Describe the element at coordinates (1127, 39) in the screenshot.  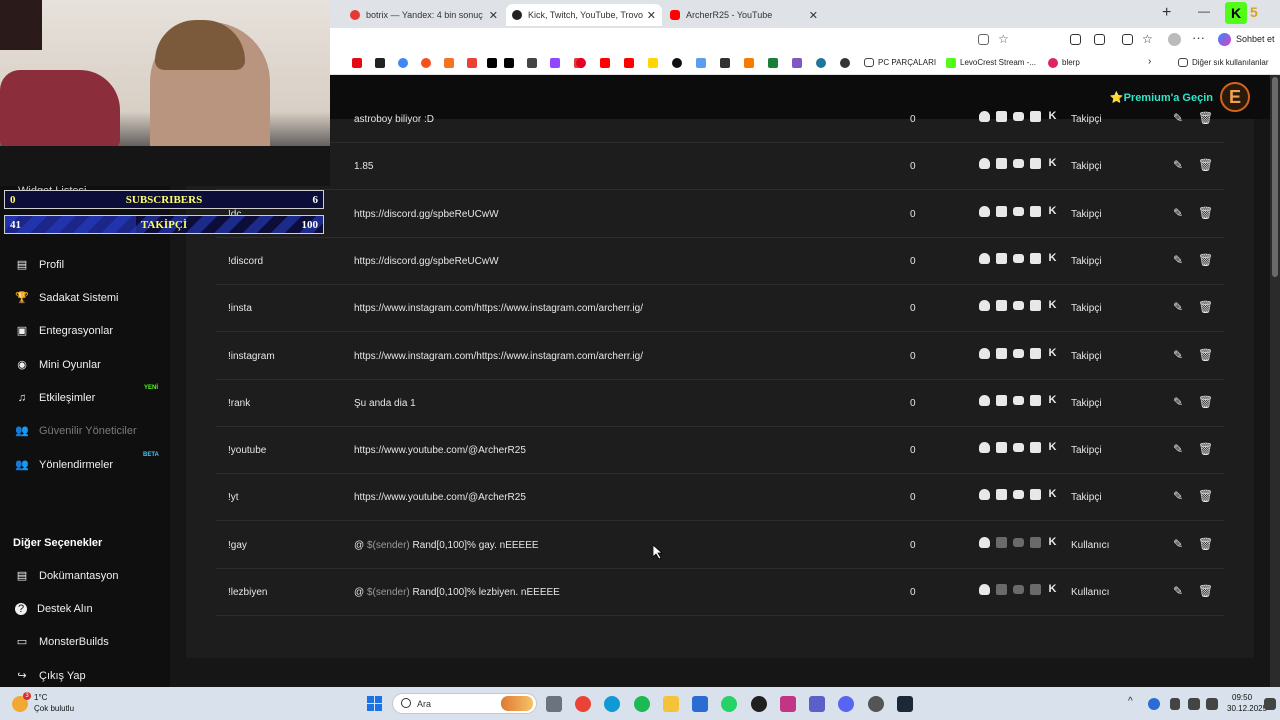
I see `split-screen-icon` at that location.